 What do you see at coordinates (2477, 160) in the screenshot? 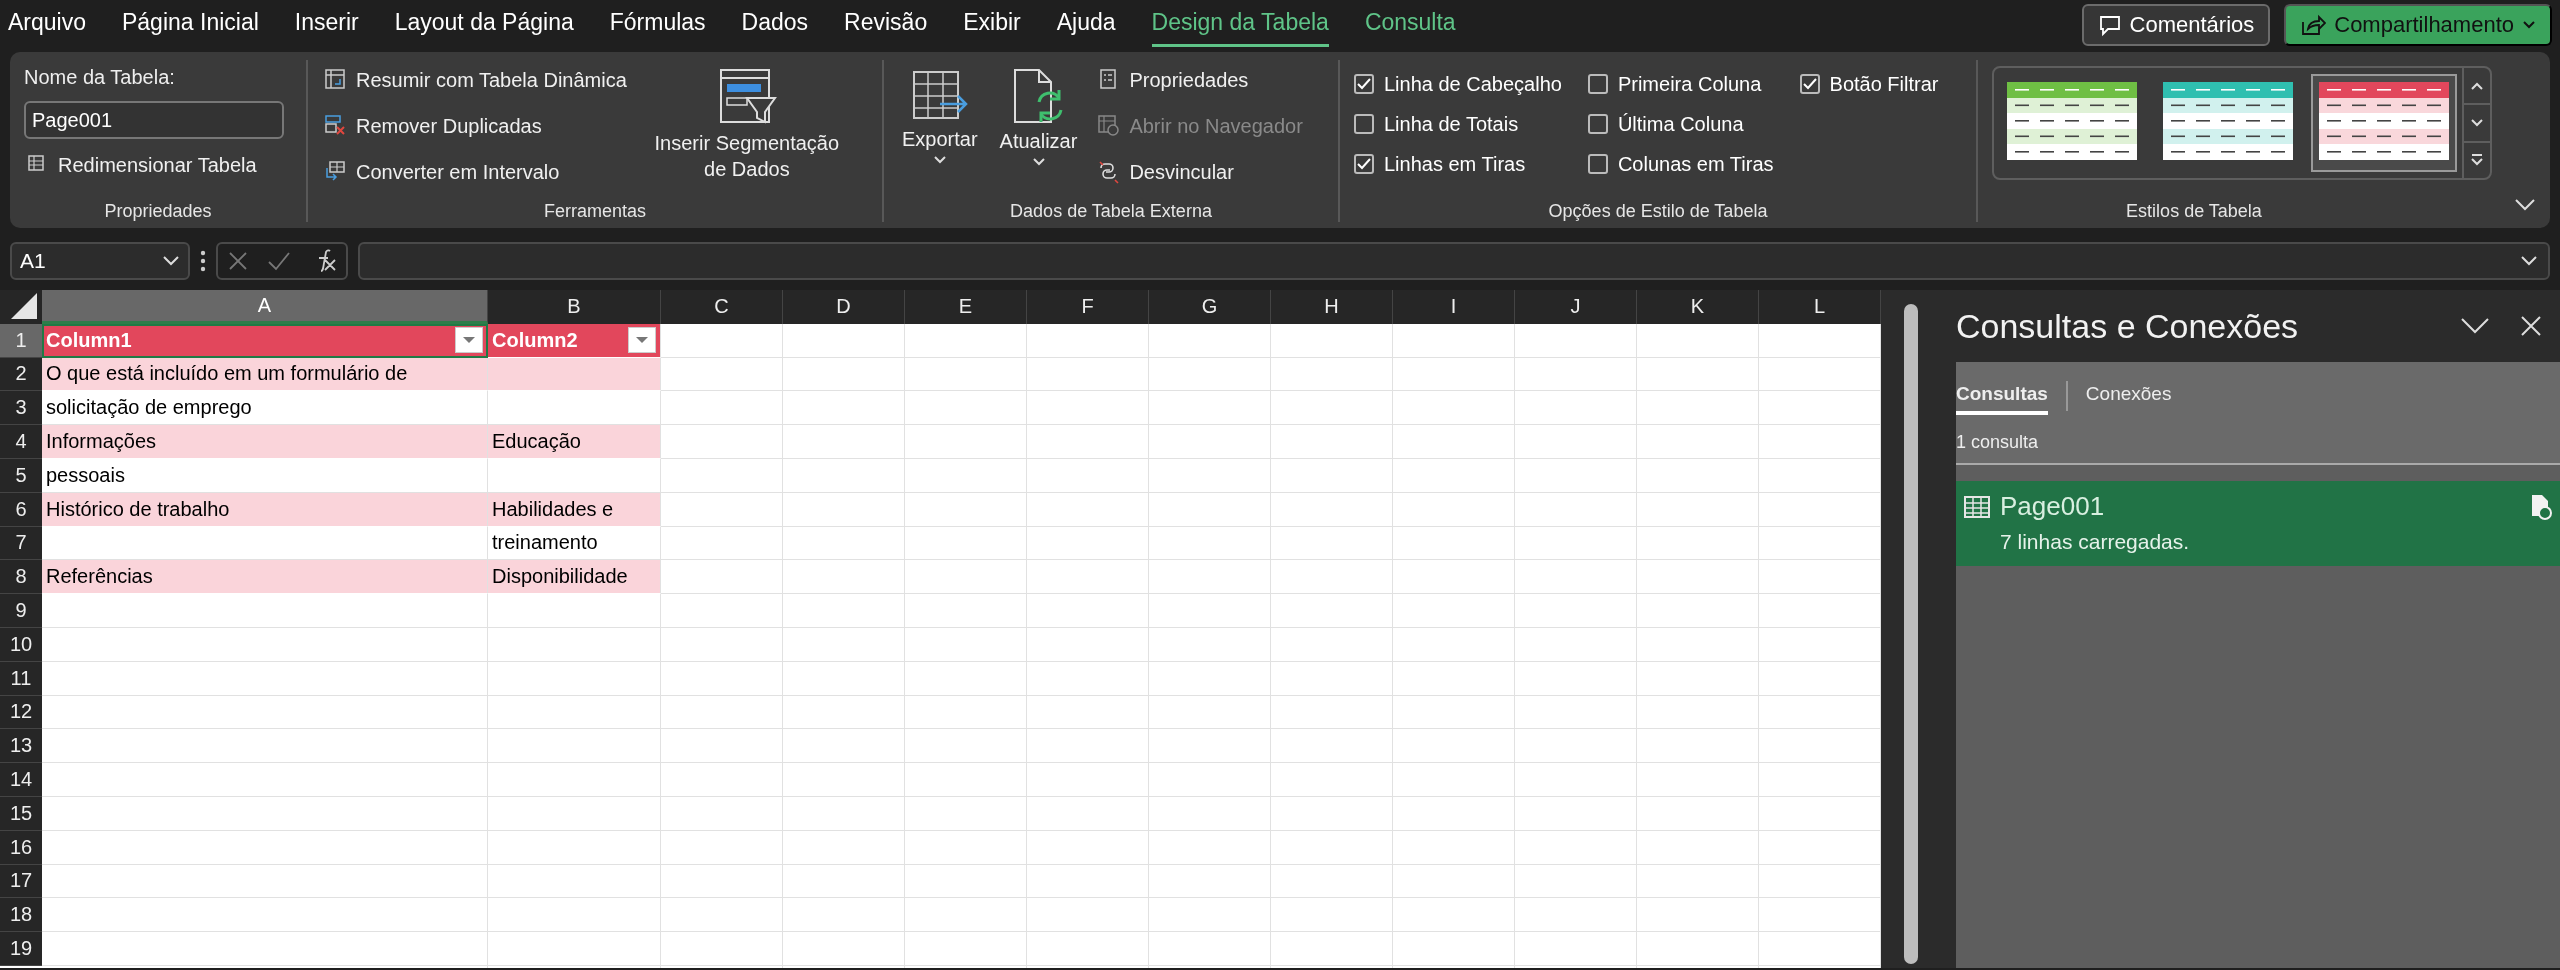
I see `expand-gallery-icon` at bounding box center [2477, 160].